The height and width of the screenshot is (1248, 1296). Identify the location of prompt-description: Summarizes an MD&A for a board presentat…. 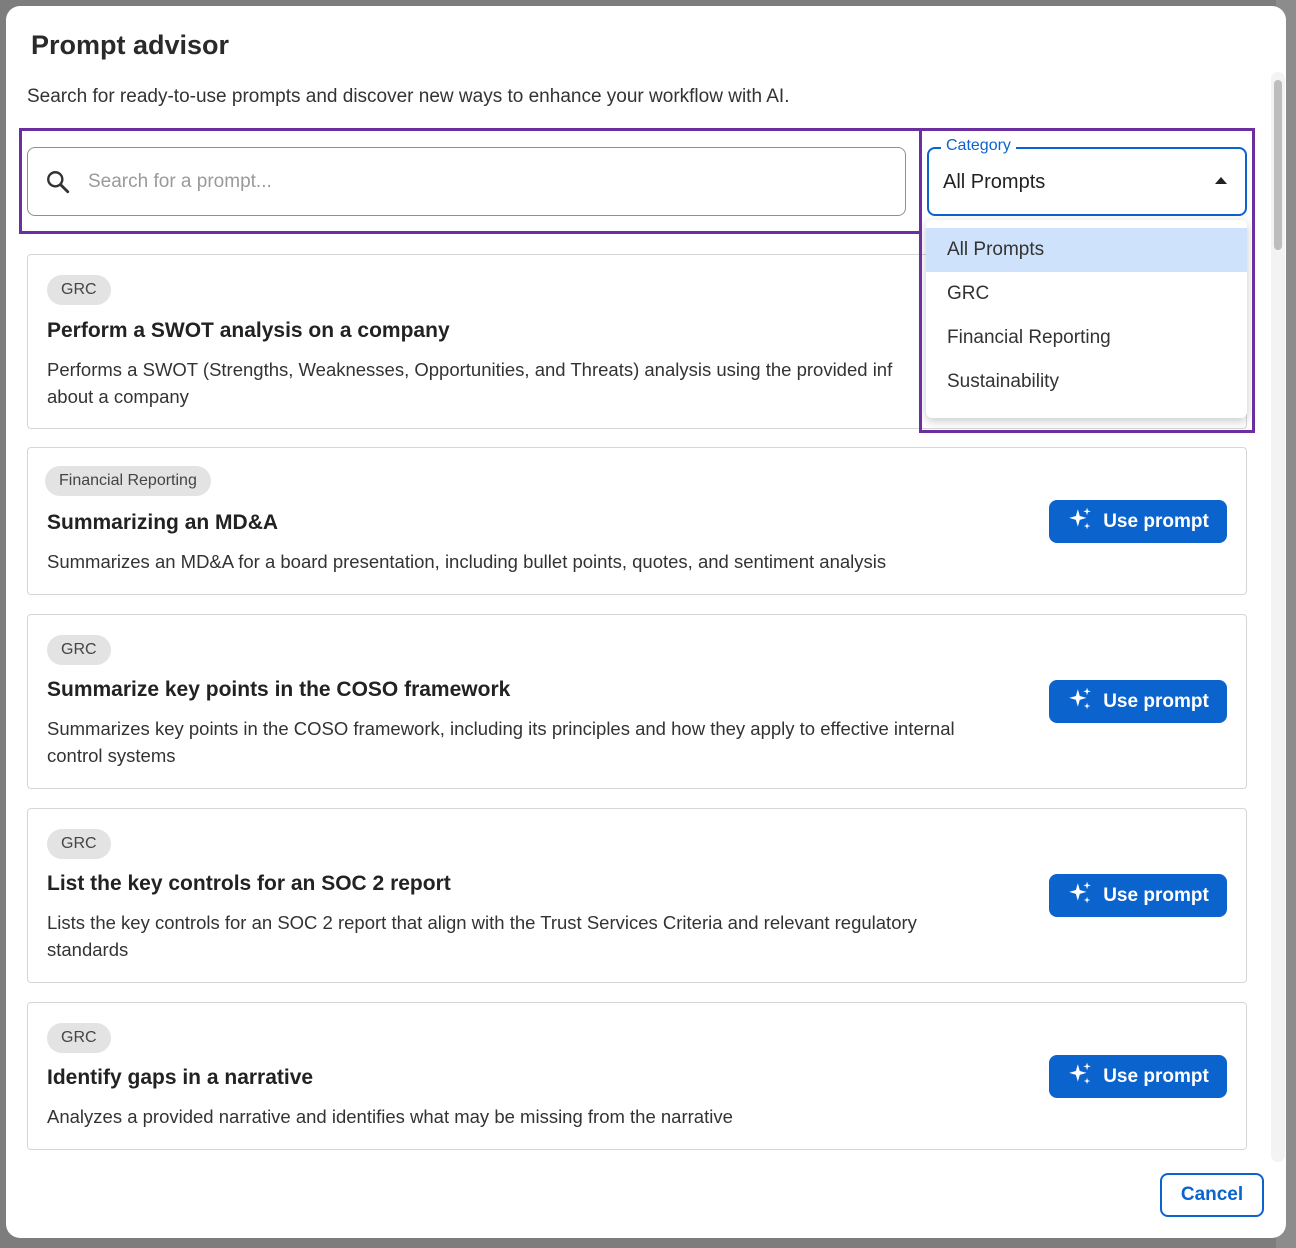
(466, 561).